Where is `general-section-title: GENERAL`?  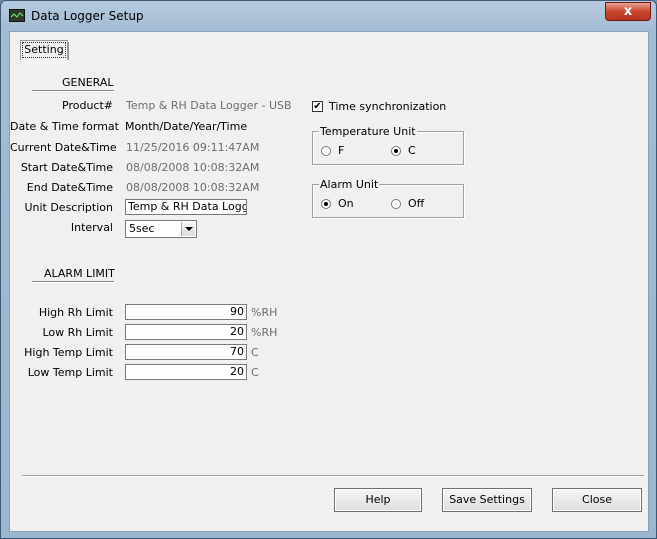
general-section-title: GENERAL is located at coordinates (88, 82).